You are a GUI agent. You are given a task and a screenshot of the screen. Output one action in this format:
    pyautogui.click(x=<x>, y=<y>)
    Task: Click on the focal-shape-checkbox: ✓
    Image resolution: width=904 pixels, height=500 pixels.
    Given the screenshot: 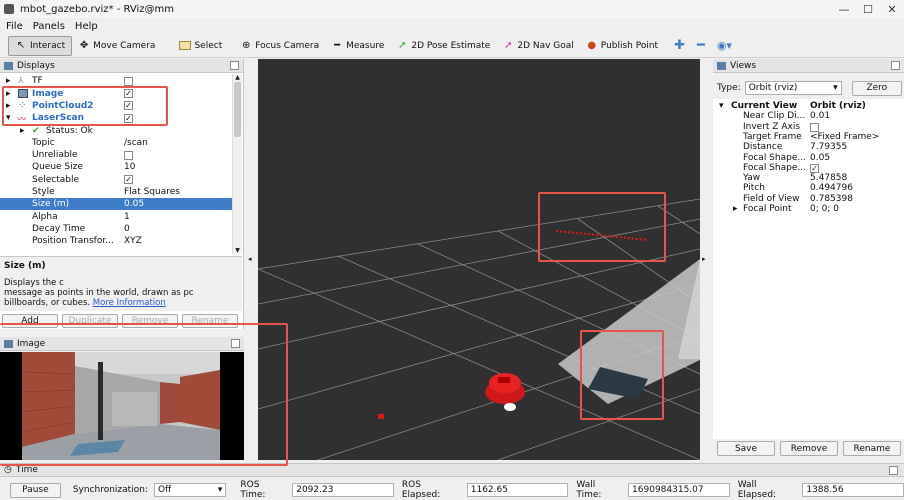 What is the action you would take?
    pyautogui.click(x=814, y=168)
    